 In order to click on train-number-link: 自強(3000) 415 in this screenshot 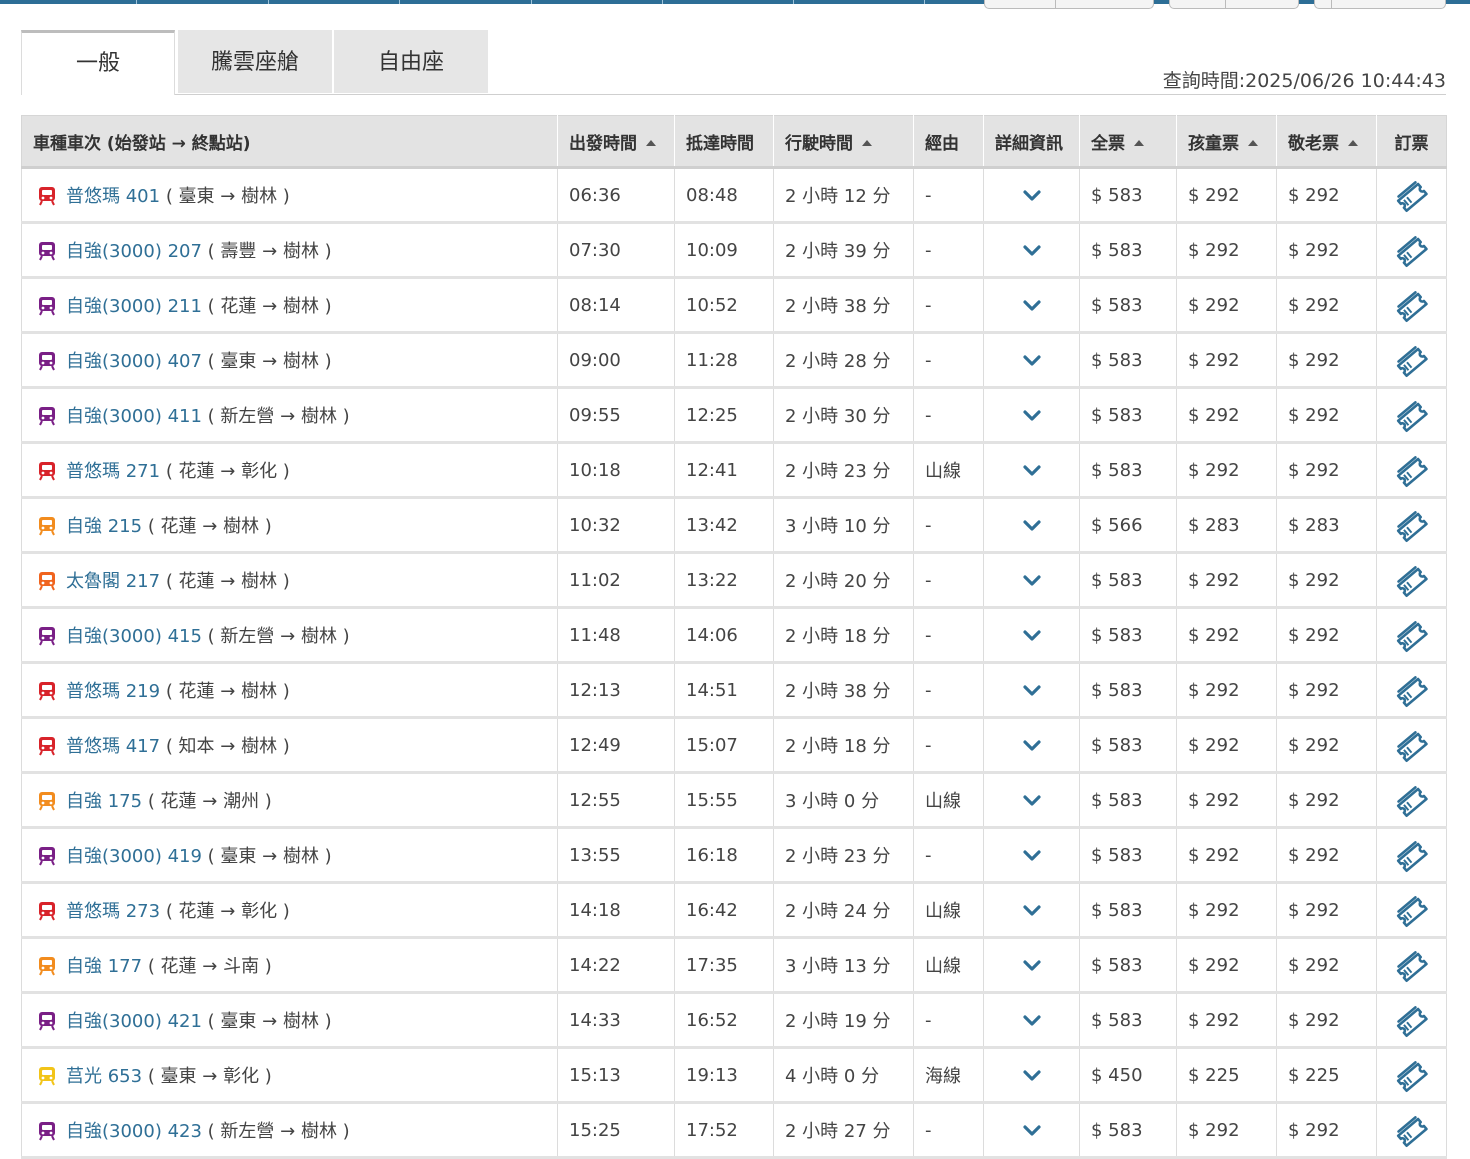, I will do `click(134, 636)`.